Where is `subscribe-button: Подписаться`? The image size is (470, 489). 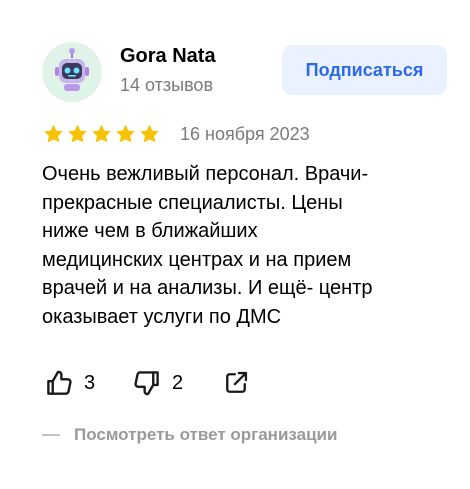
subscribe-button: Подписаться is located at coordinates (364, 70).